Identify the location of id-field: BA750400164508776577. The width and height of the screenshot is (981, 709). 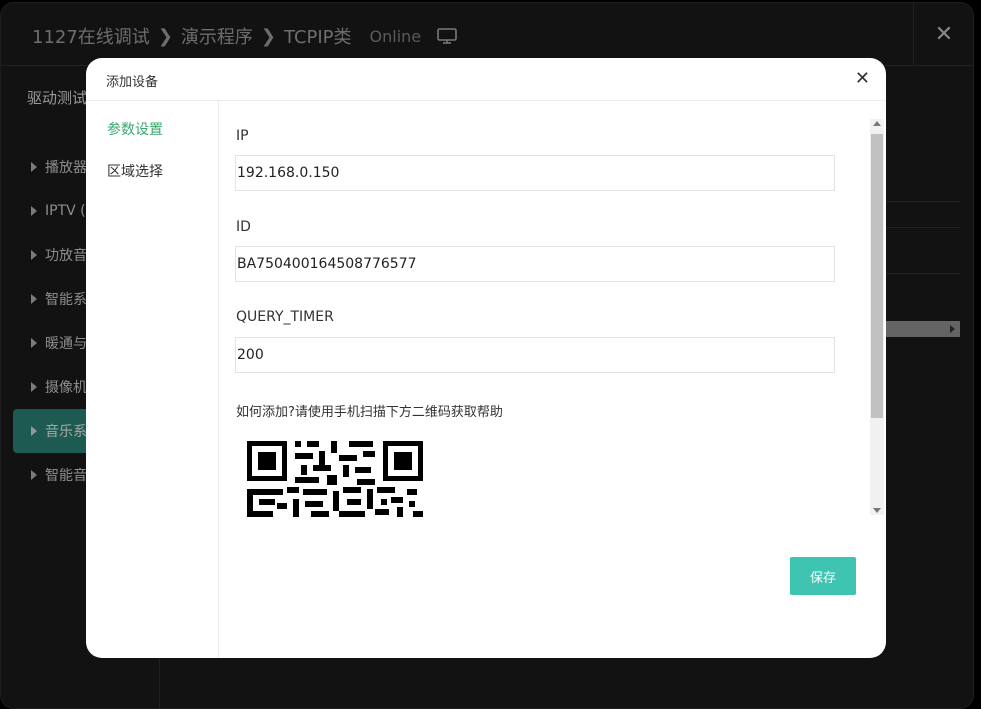
(535, 264).